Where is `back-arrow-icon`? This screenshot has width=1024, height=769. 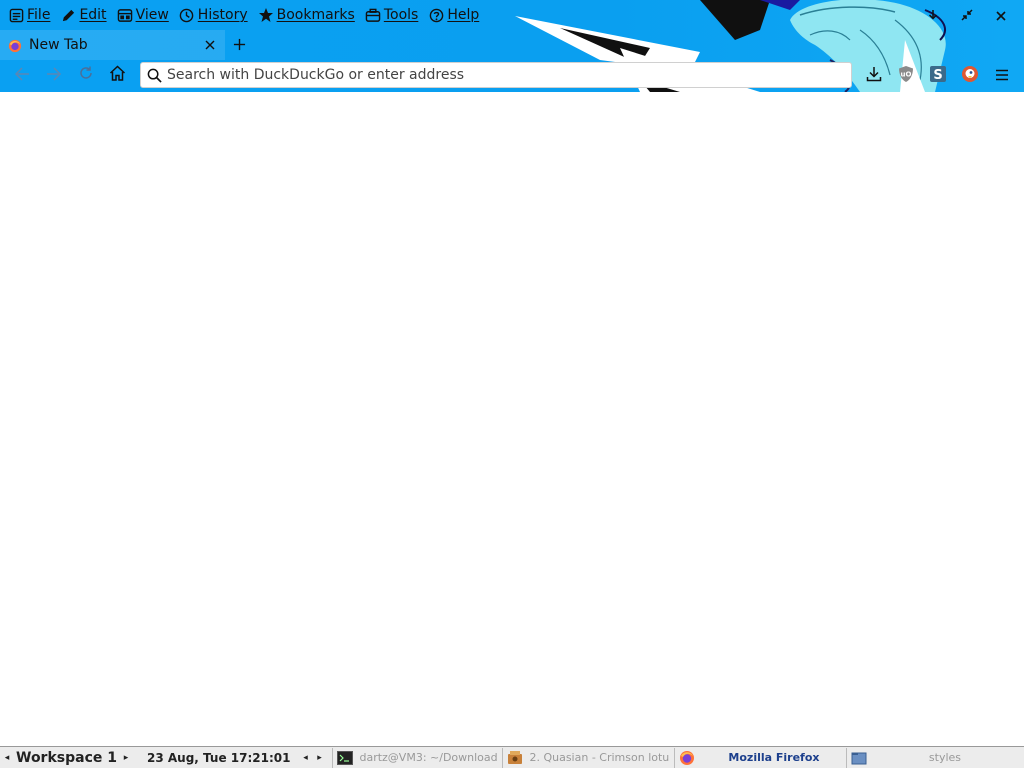
back-arrow-icon is located at coordinates (22, 75).